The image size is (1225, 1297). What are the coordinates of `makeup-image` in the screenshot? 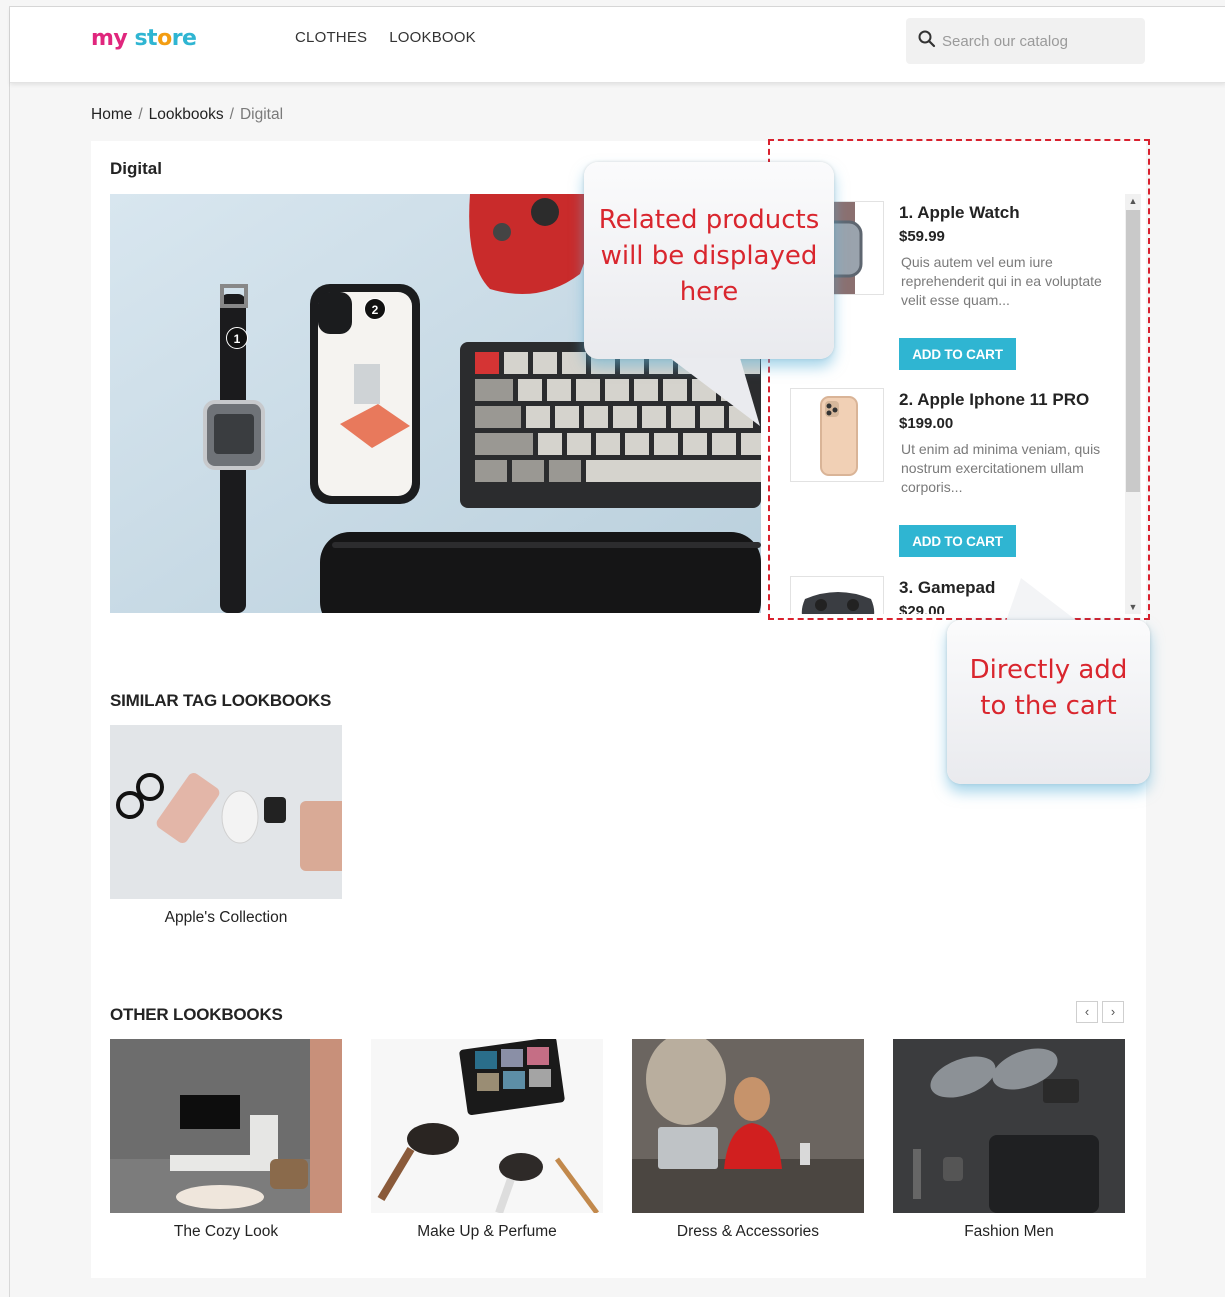 It's located at (487, 1126).